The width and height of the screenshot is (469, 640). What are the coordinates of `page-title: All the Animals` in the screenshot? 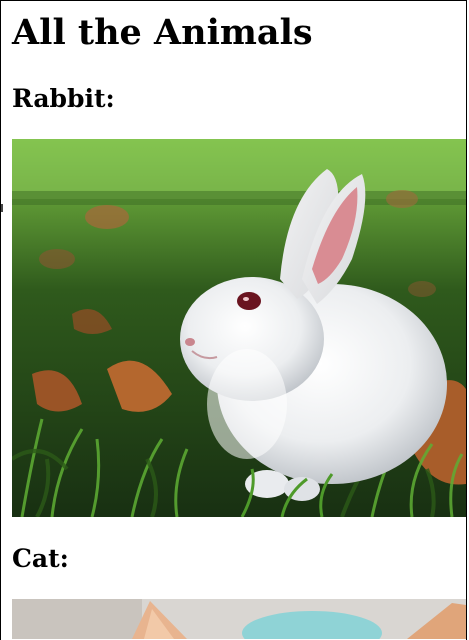 It's located at (162, 32).